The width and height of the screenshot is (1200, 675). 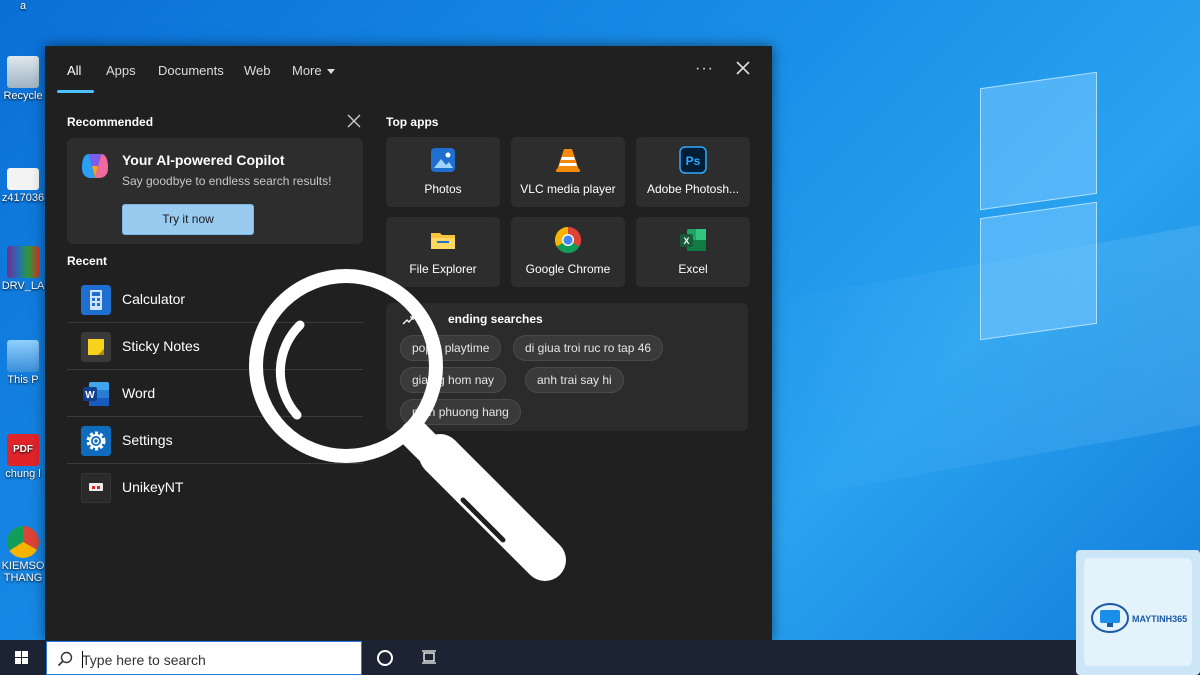 What do you see at coordinates (307, 70) in the screenshot?
I see `tab-more-label: More` at bounding box center [307, 70].